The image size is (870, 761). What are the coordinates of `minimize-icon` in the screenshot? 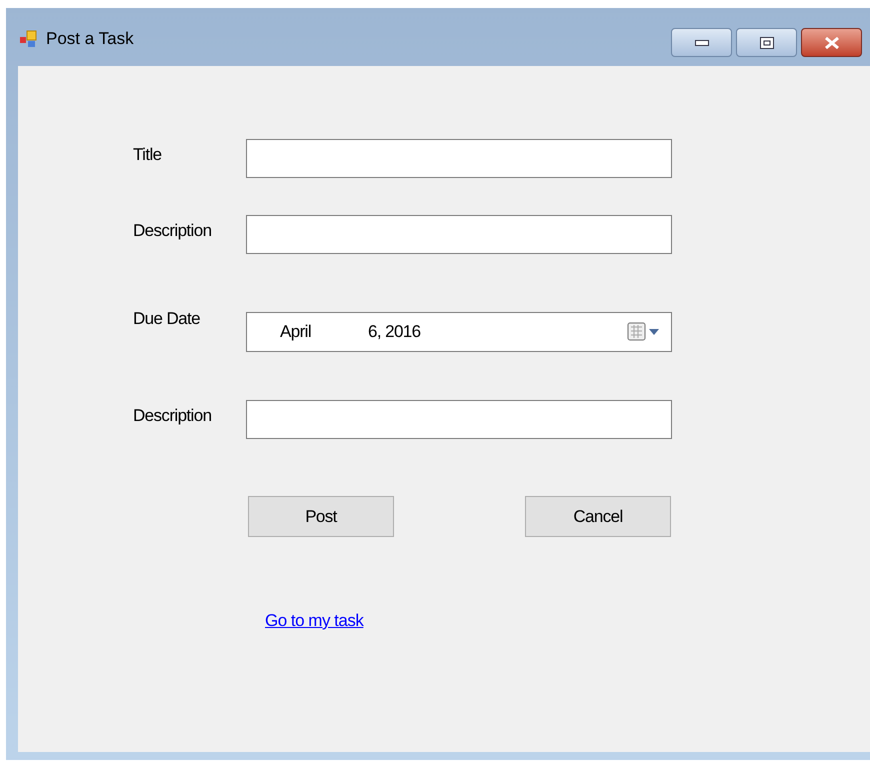 It's located at (701, 43).